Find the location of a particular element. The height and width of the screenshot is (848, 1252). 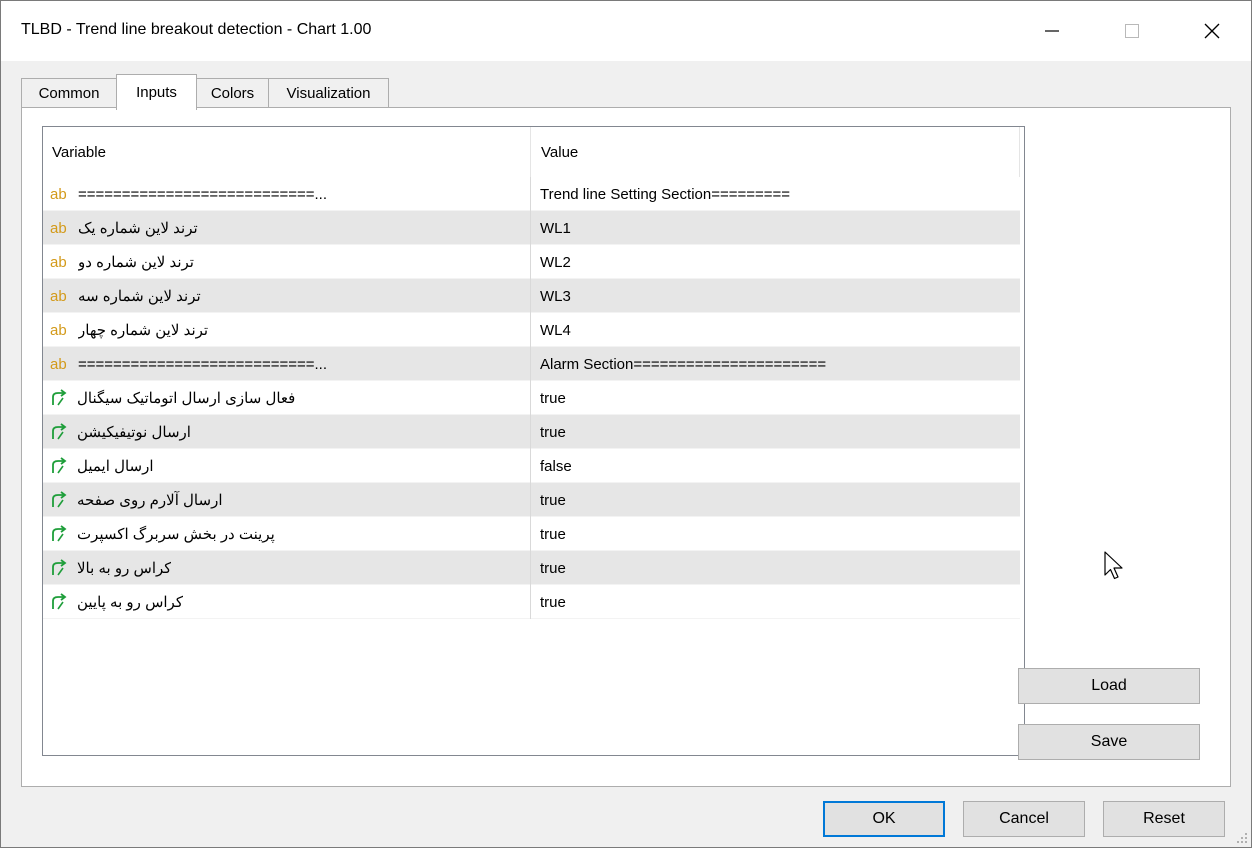

table-row: ab ترند لاین شماره یک WL1 is located at coordinates (531, 228).